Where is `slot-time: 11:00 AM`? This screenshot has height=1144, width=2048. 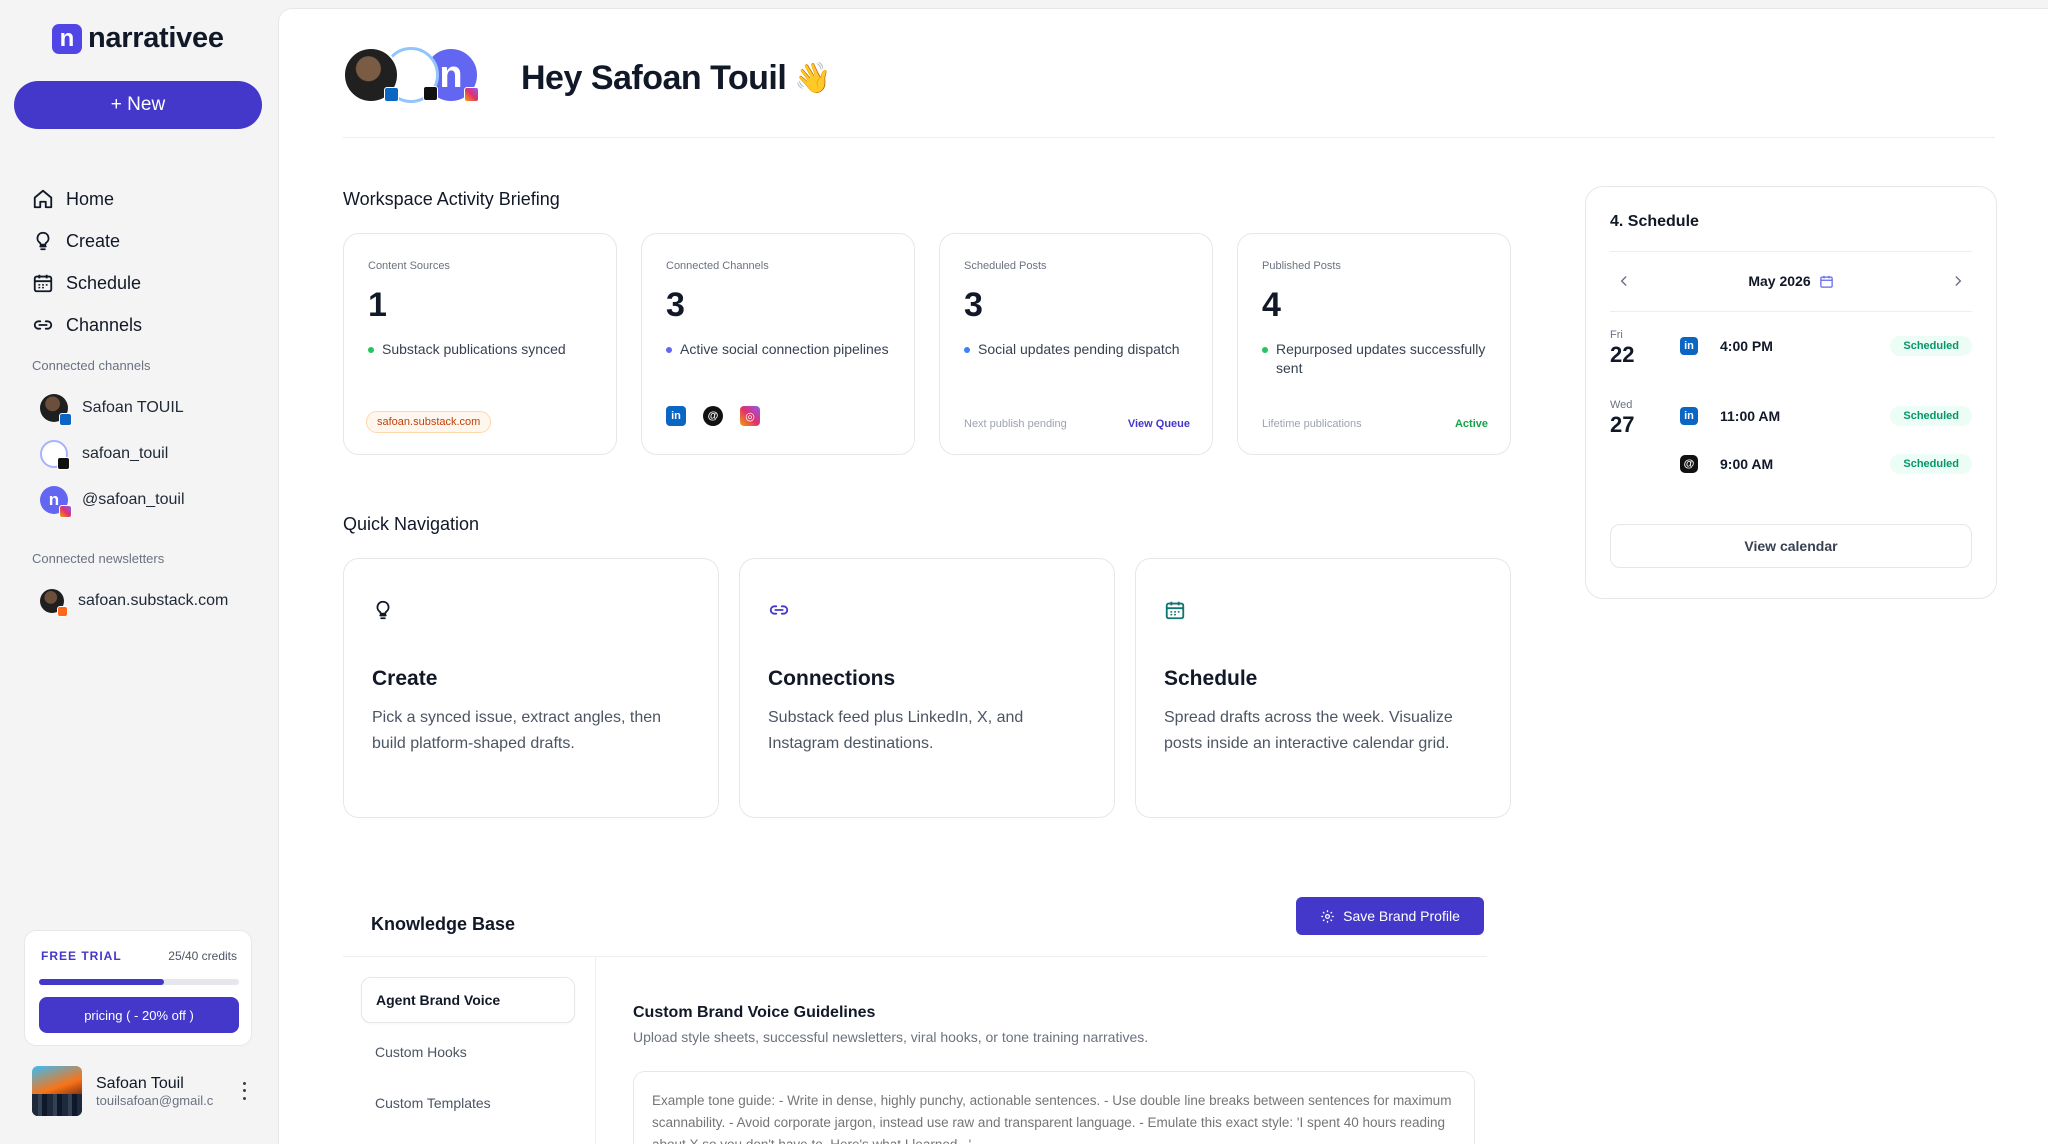 slot-time: 11:00 AM is located at coordinates (1750, 416).